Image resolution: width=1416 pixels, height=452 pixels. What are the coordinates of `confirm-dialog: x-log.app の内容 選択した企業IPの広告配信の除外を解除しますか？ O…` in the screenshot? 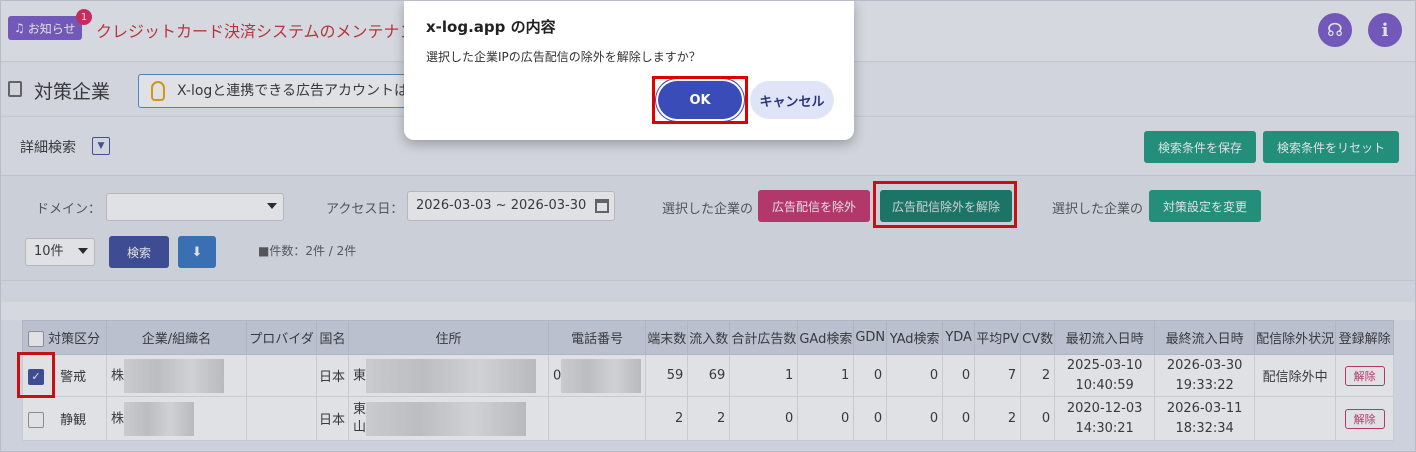 It's located at (629, 70).